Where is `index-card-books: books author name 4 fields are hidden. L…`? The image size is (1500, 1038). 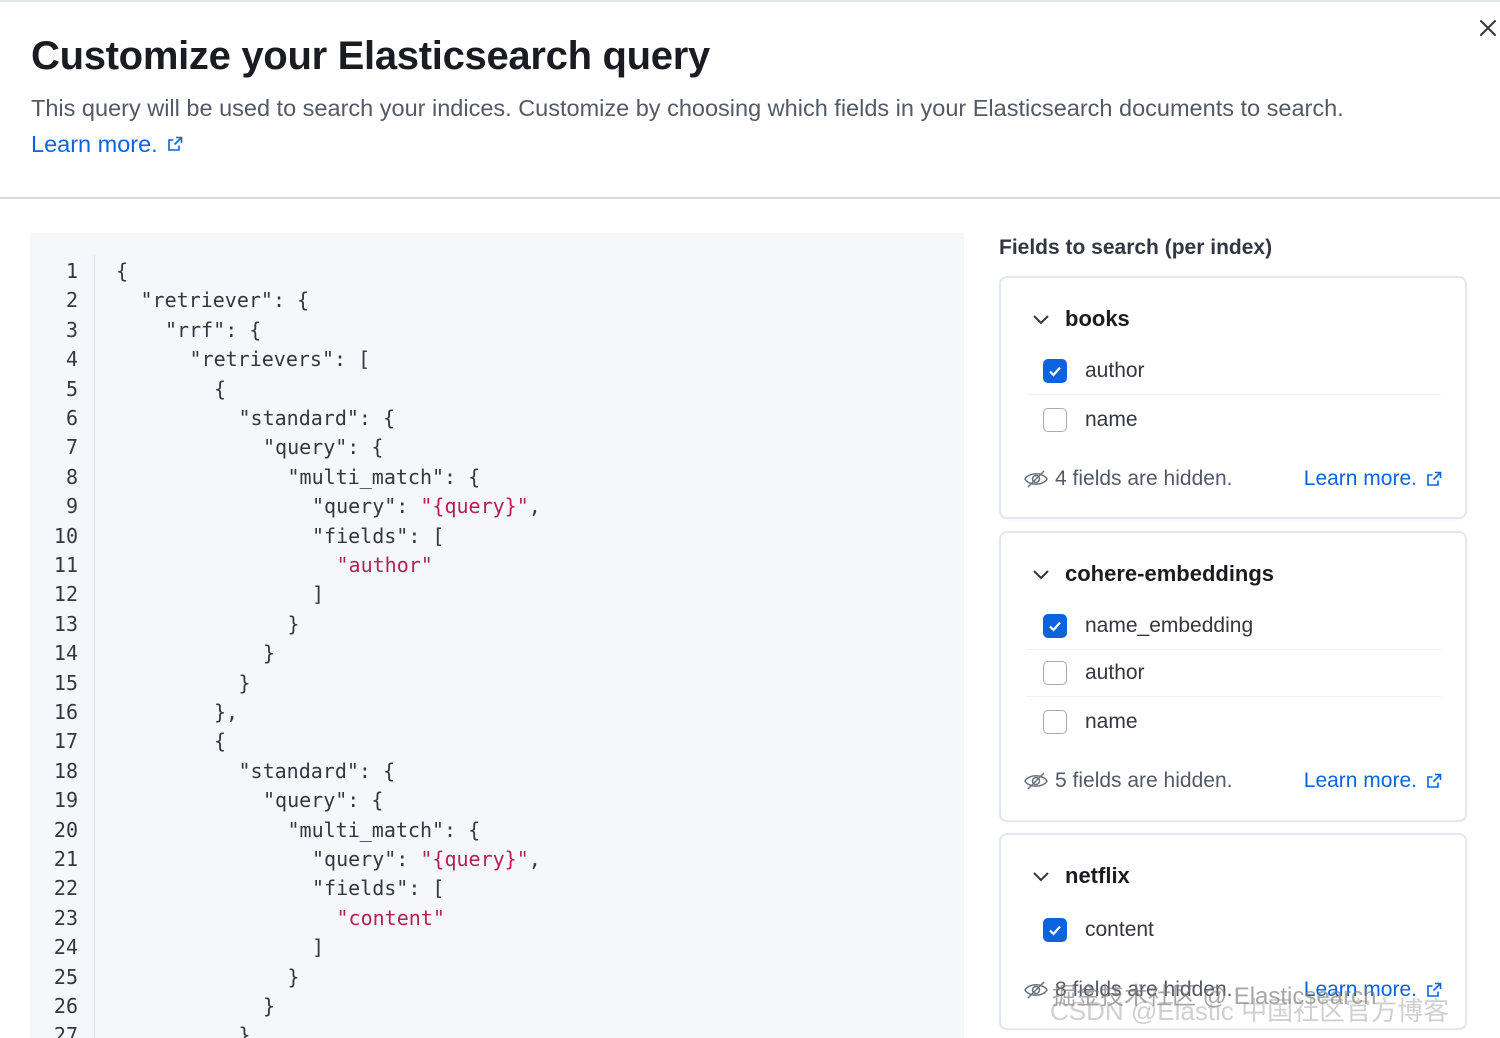 index-card-books: books author name 4 fields are hidden. L… is located at coordinates (1233, 397).